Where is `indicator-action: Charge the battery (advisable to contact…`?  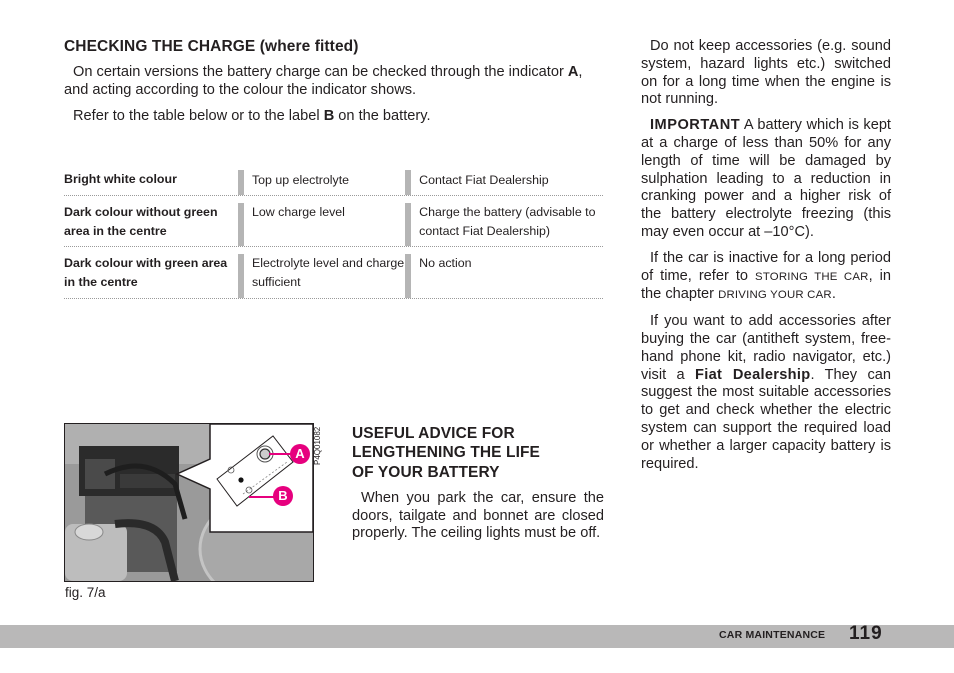
indicator-action: Charge the battery (advisable to contact… is located at coordinates (504, 224).